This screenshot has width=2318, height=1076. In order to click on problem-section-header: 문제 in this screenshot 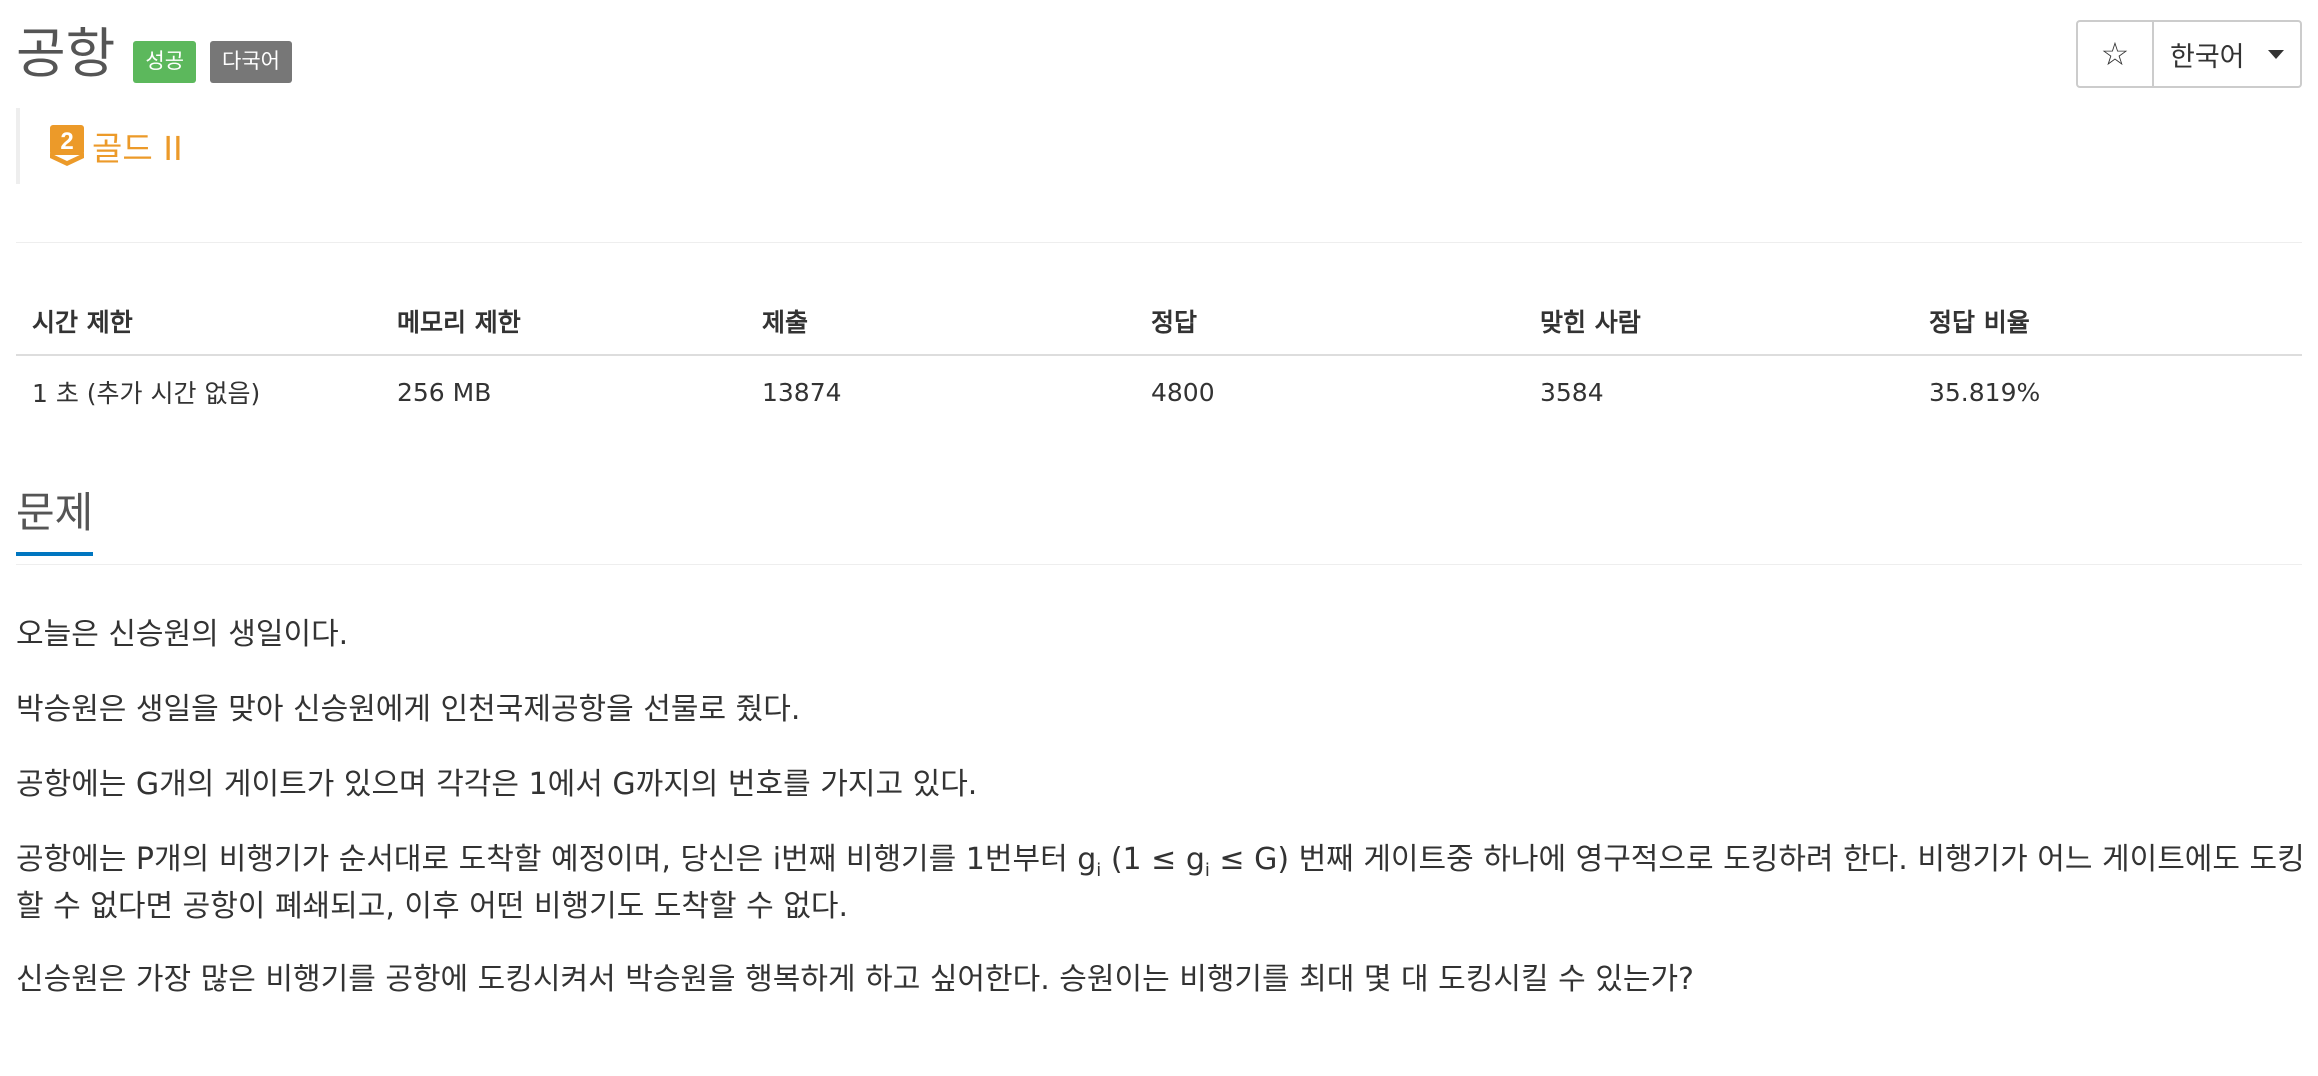, I will do `click(1159, 526)`.